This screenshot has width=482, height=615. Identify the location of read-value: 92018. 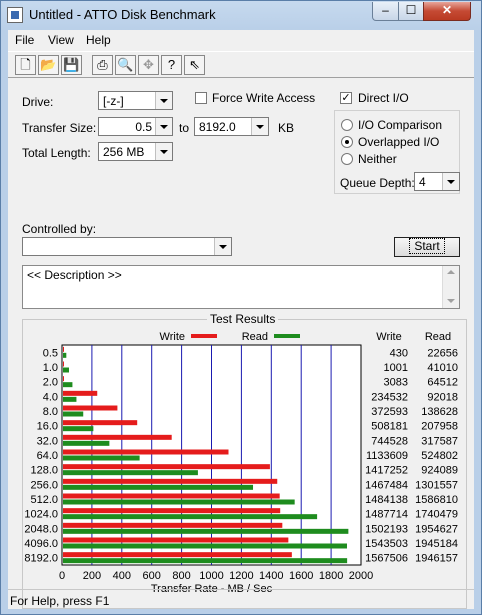
(442, 397).